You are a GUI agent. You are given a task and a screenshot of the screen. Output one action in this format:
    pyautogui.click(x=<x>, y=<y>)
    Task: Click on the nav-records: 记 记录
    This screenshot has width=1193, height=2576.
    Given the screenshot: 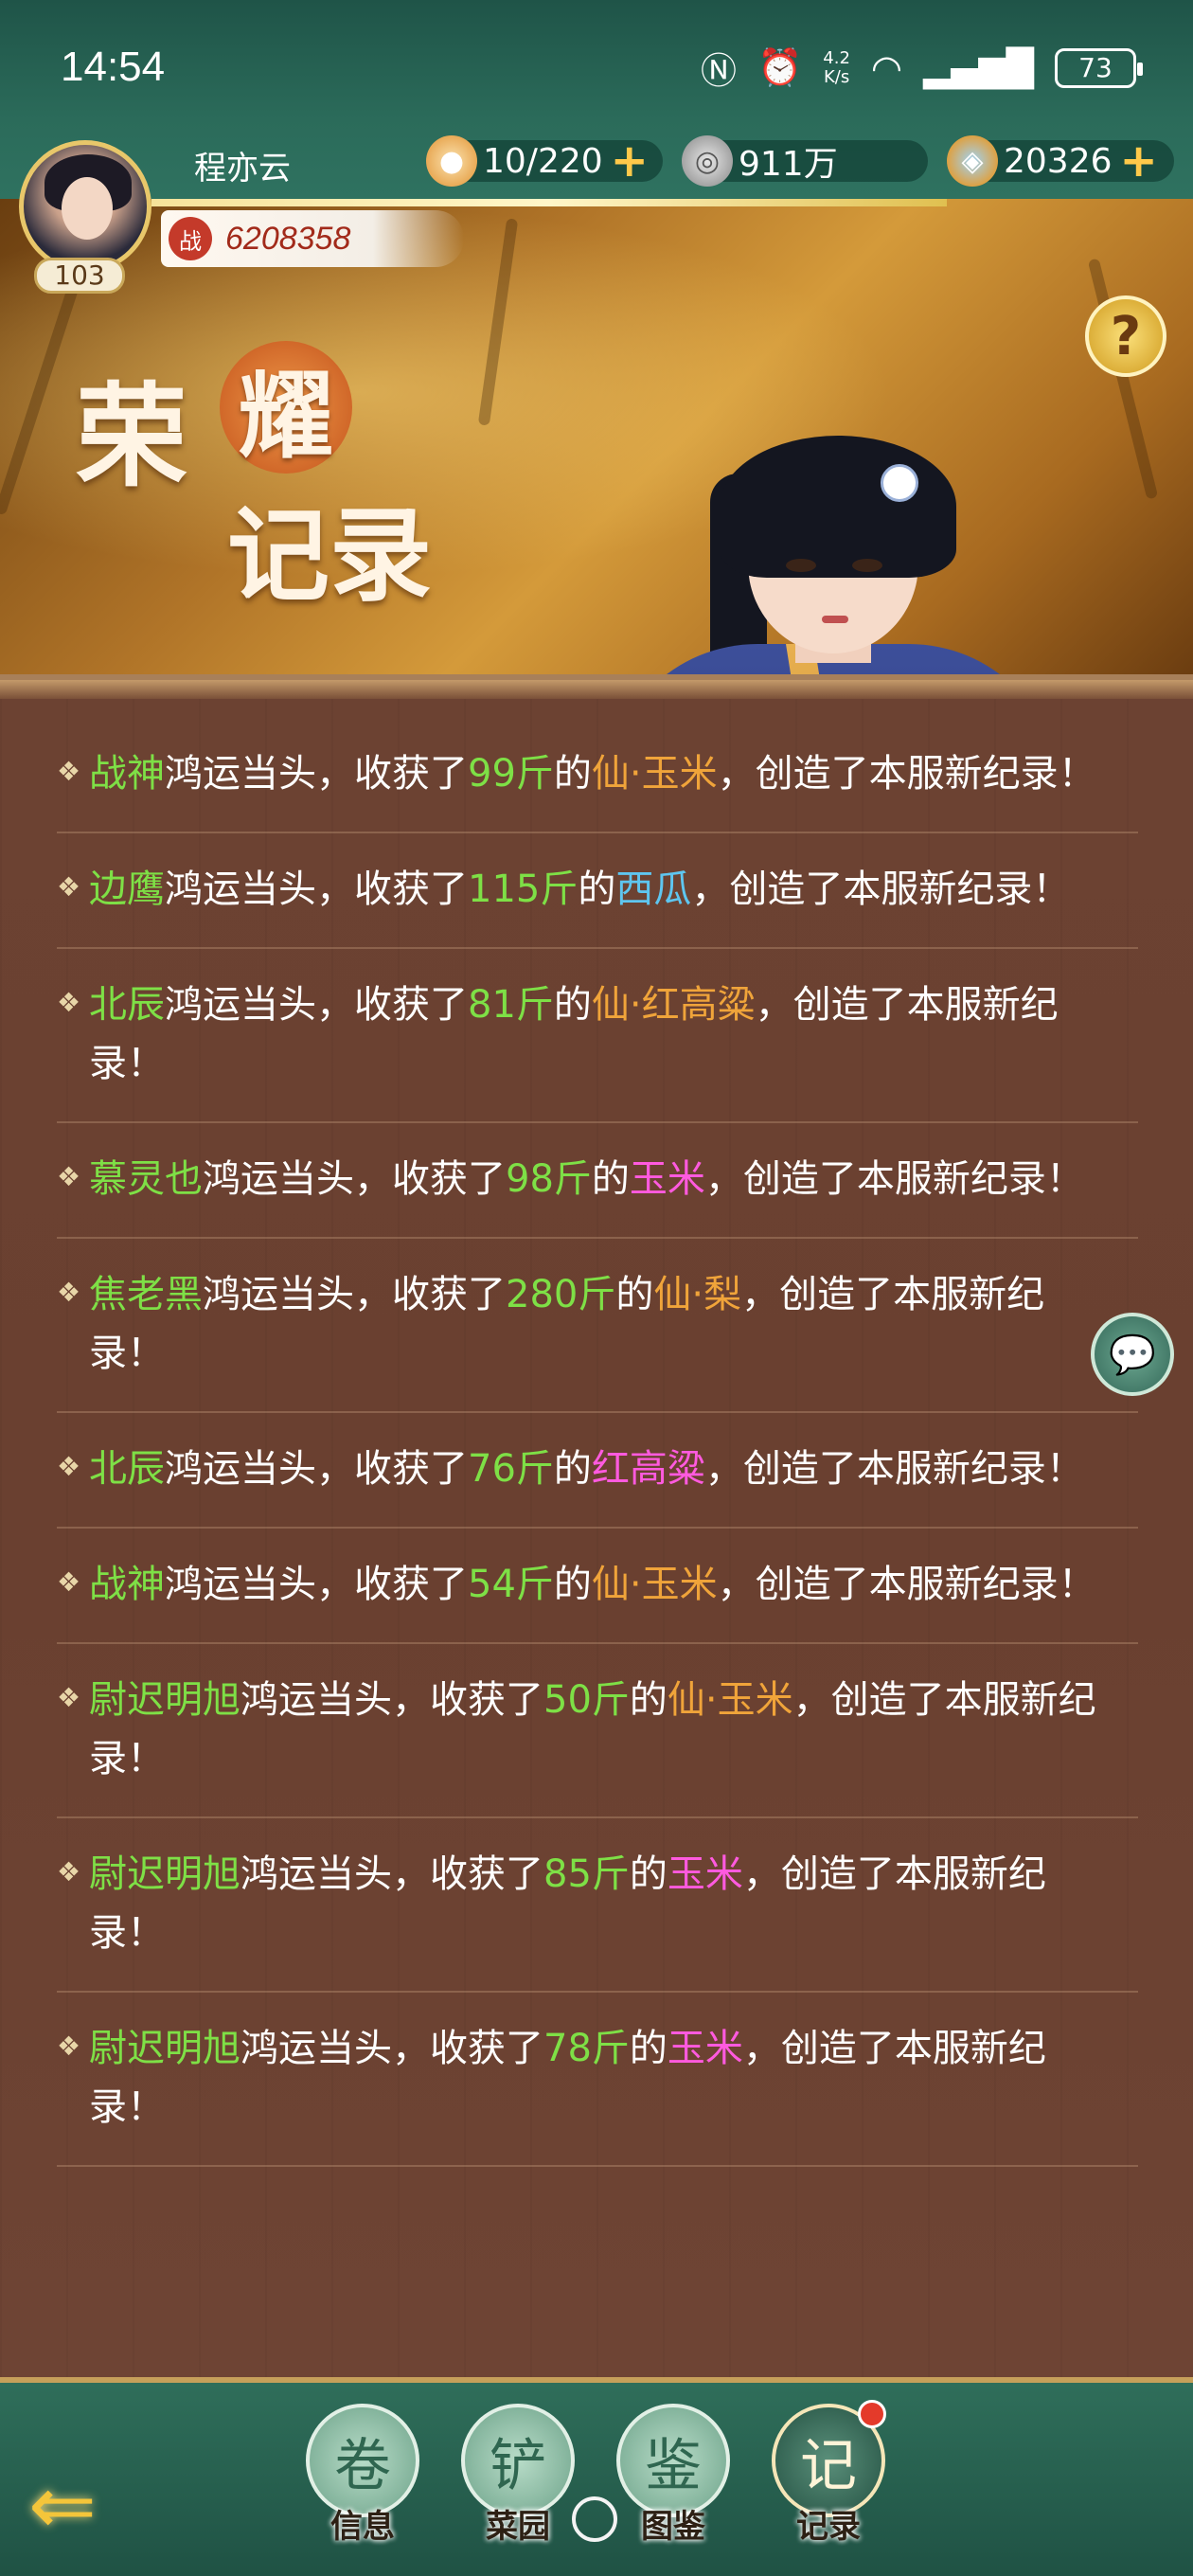 What is the action you would take?
    pyautogui.click(x=828, y=2482)
    